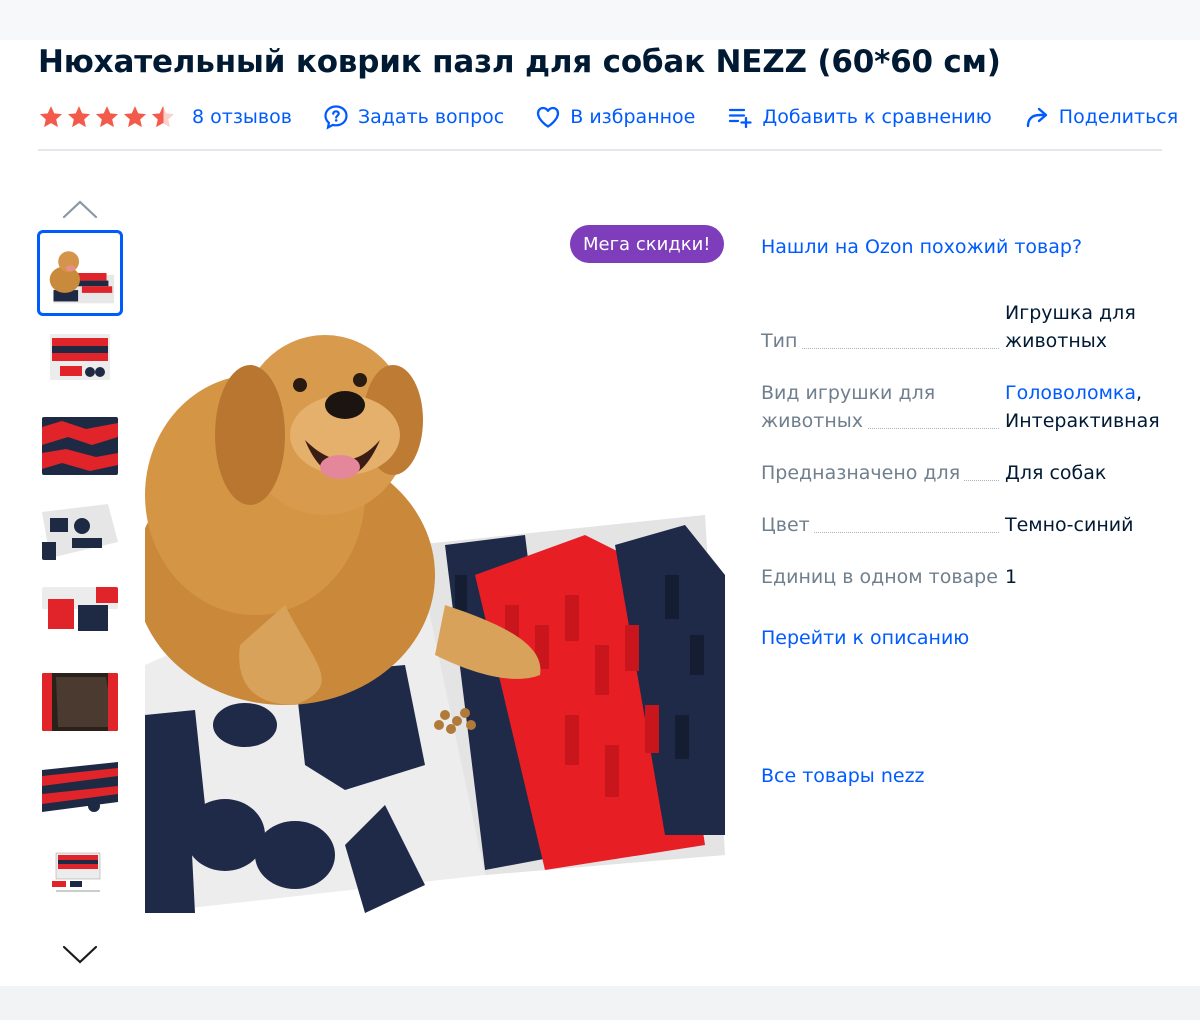 This screenshot has height=1020, width=1200. Describe the element at coordinates (1070, 393) in the screenshot. I see `spec-value-link: Головоломка` at that location.